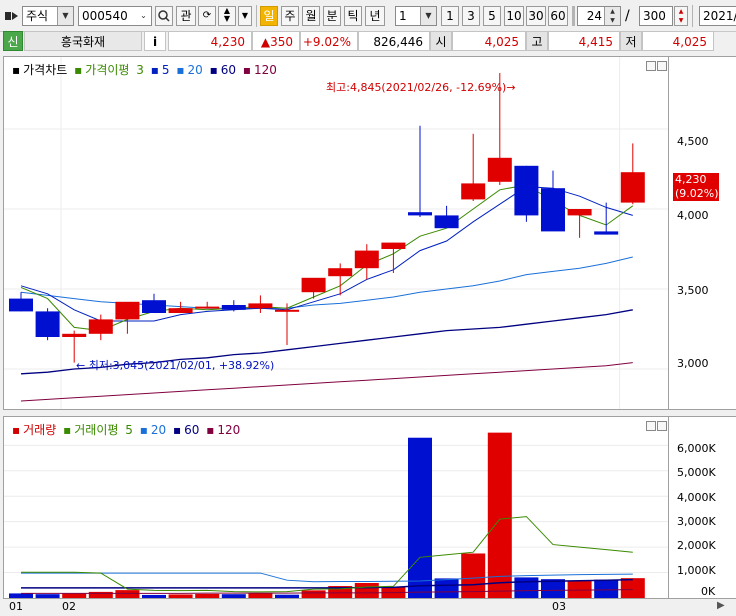 This screenshot has width=736, height=616. What do you see at coordinates (140, 70) in the screenshot?
I see `legend-ma3: 3` at bounding box center [140, 70].